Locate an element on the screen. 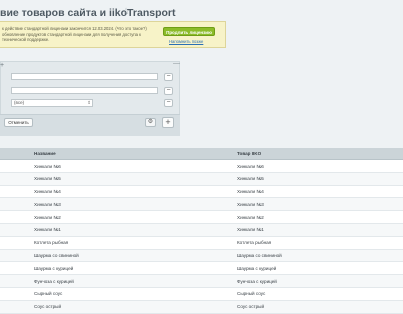 This screenshot has height=314, width=403. table-row: Хинкали №1 Хинкали №1 is located at coordinates (201, 230).